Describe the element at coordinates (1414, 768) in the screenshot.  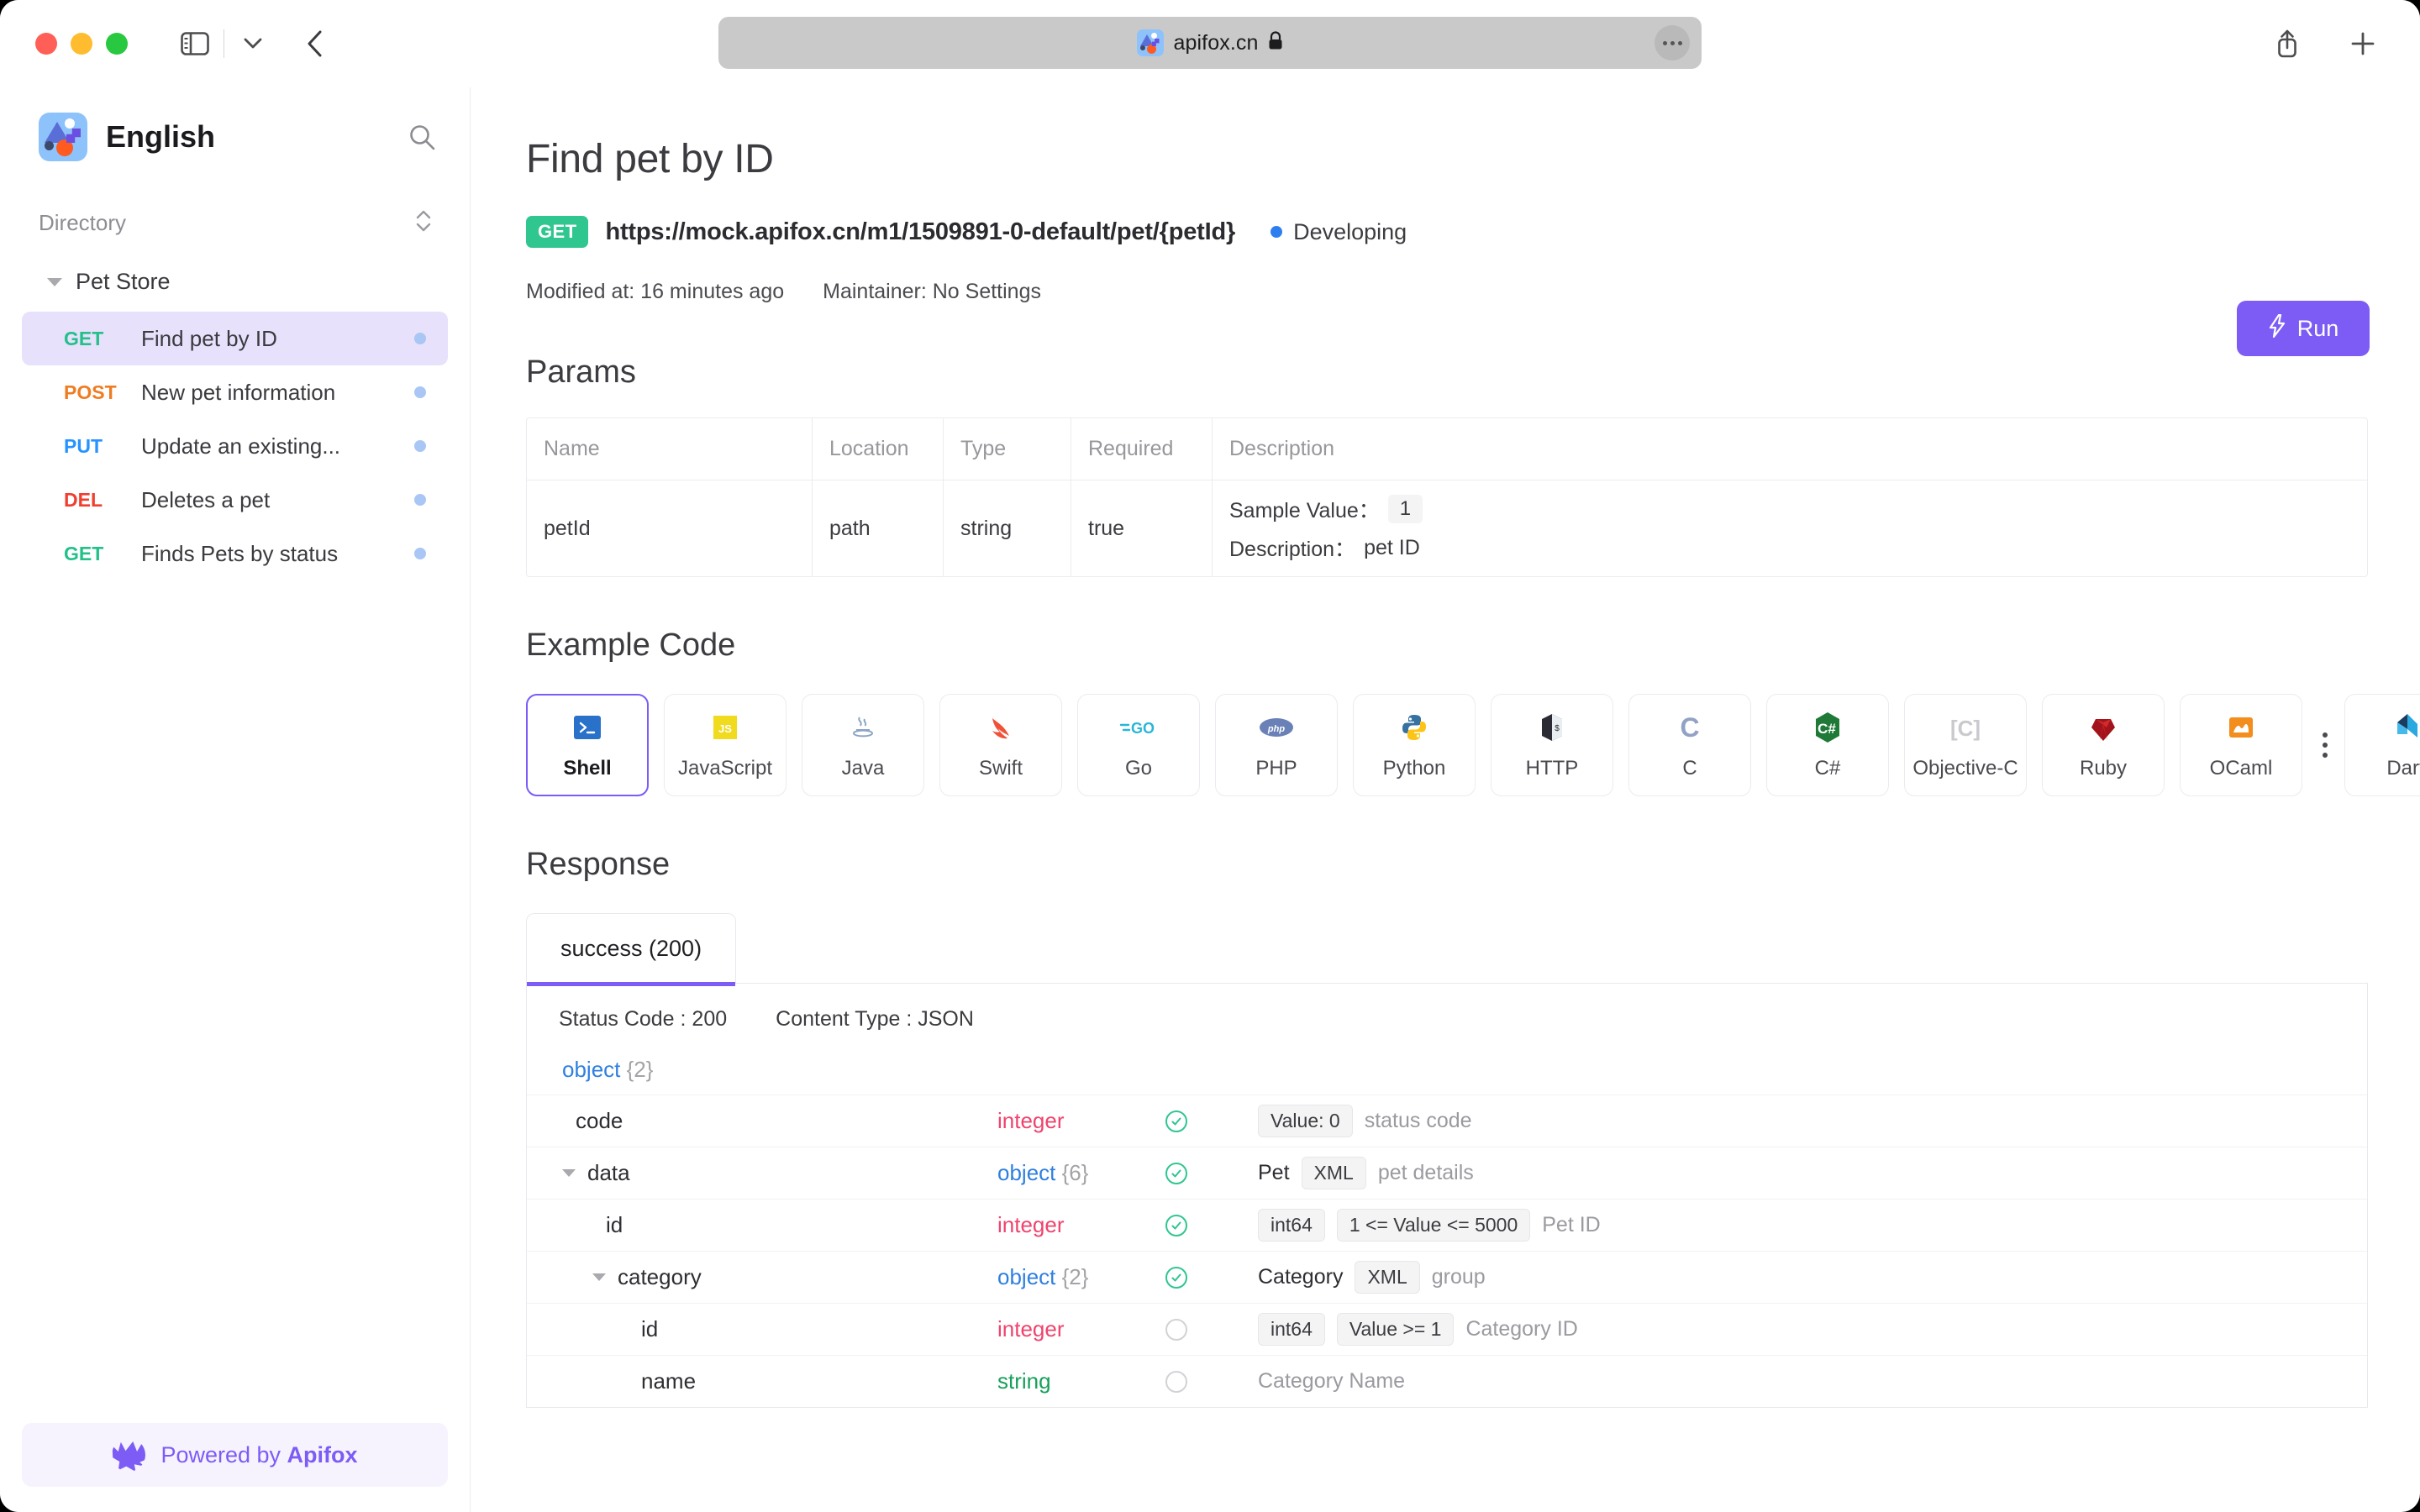
I see `tab-label: Python` at that location.